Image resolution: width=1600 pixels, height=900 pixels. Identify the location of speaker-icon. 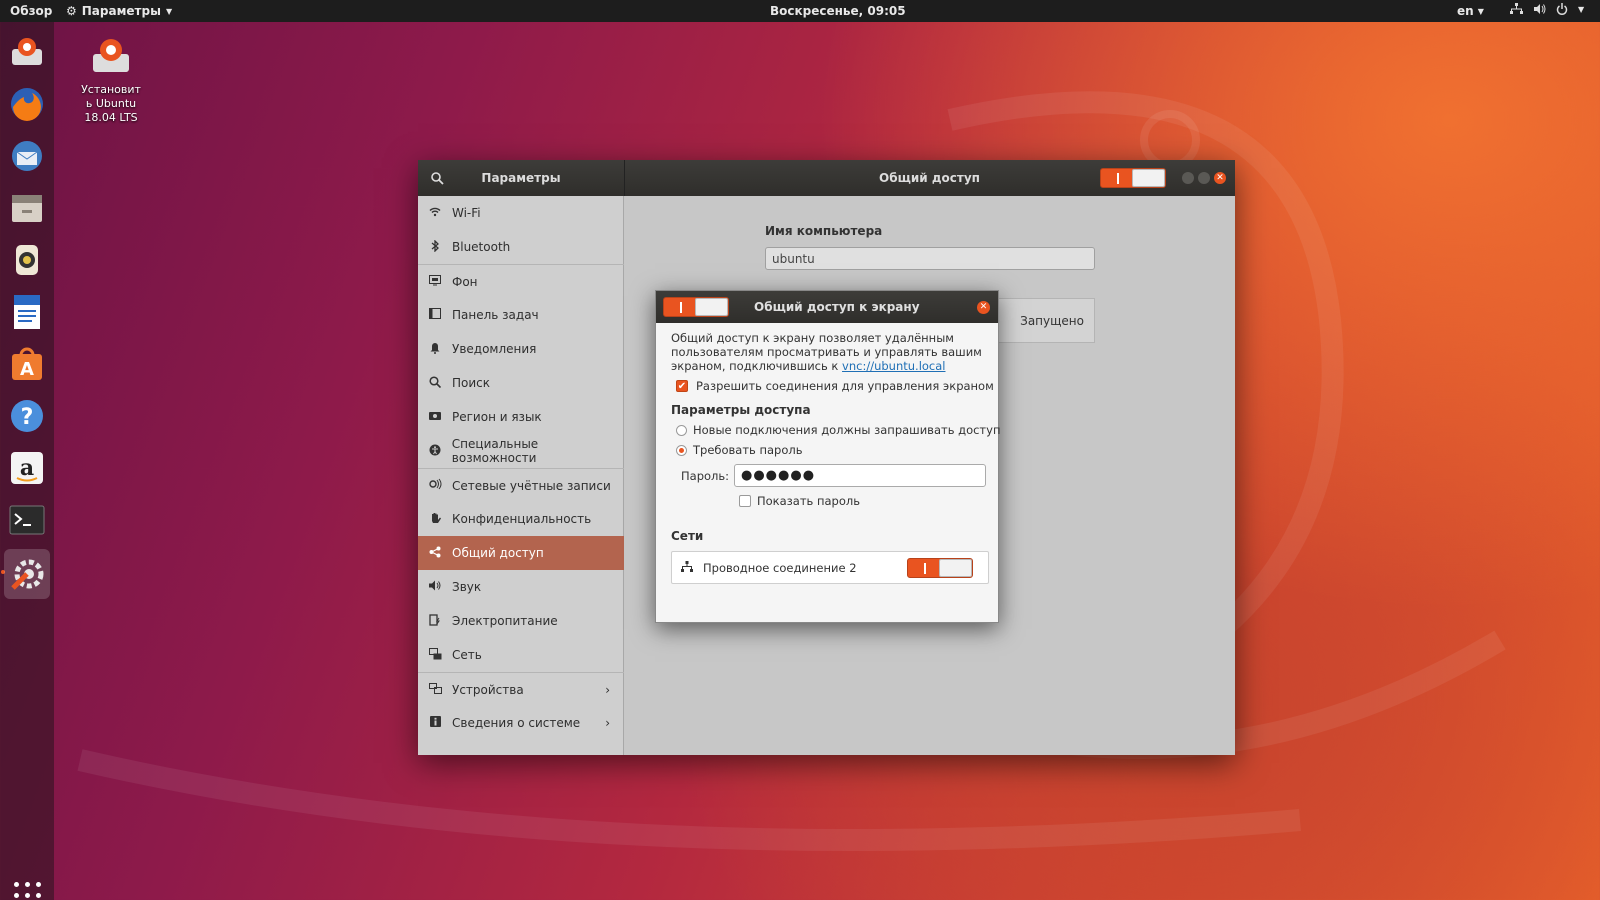
(435, 587).